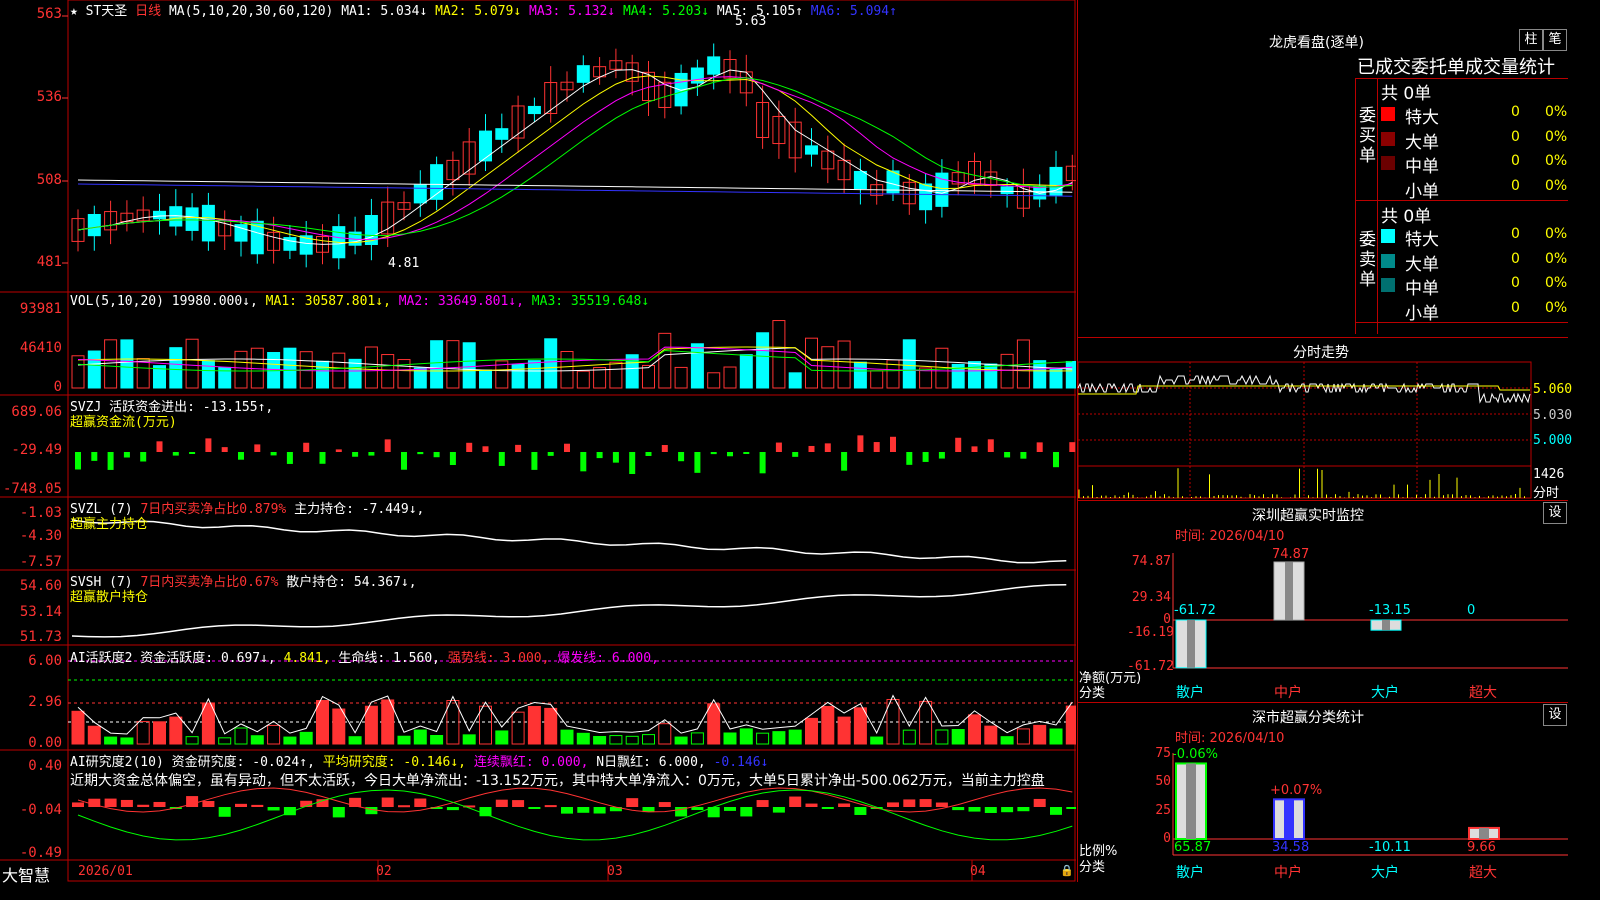  What do you see at coordinates (853, 11) in the screenshot?
I see `ma6-value: MA6: 5.094↑` at bounding box center [853, 11].